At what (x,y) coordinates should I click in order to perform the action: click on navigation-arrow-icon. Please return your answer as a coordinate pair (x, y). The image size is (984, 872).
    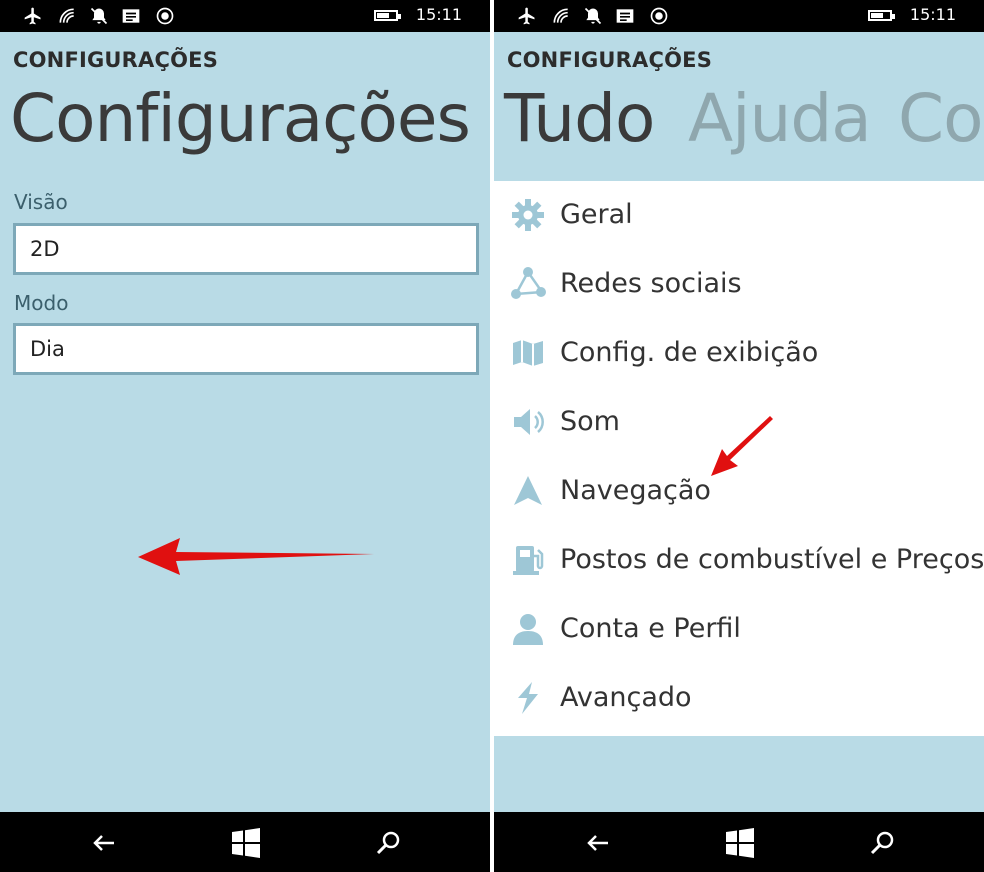
    Looking at the image, I should click on (528, 490).